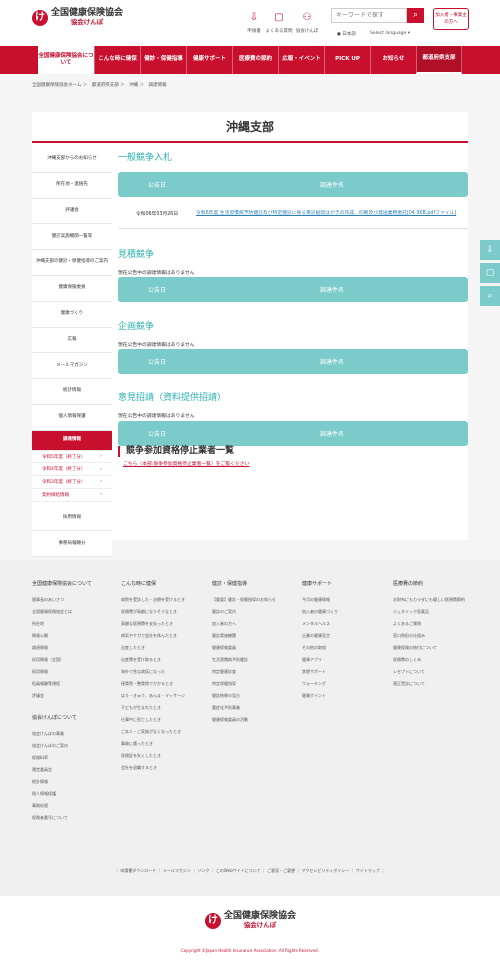  What do you see at coordinates (165, 659) in the screenshot?
I see `footer-link: 出産費を受け取るとき` at bounding box center [165, 659].